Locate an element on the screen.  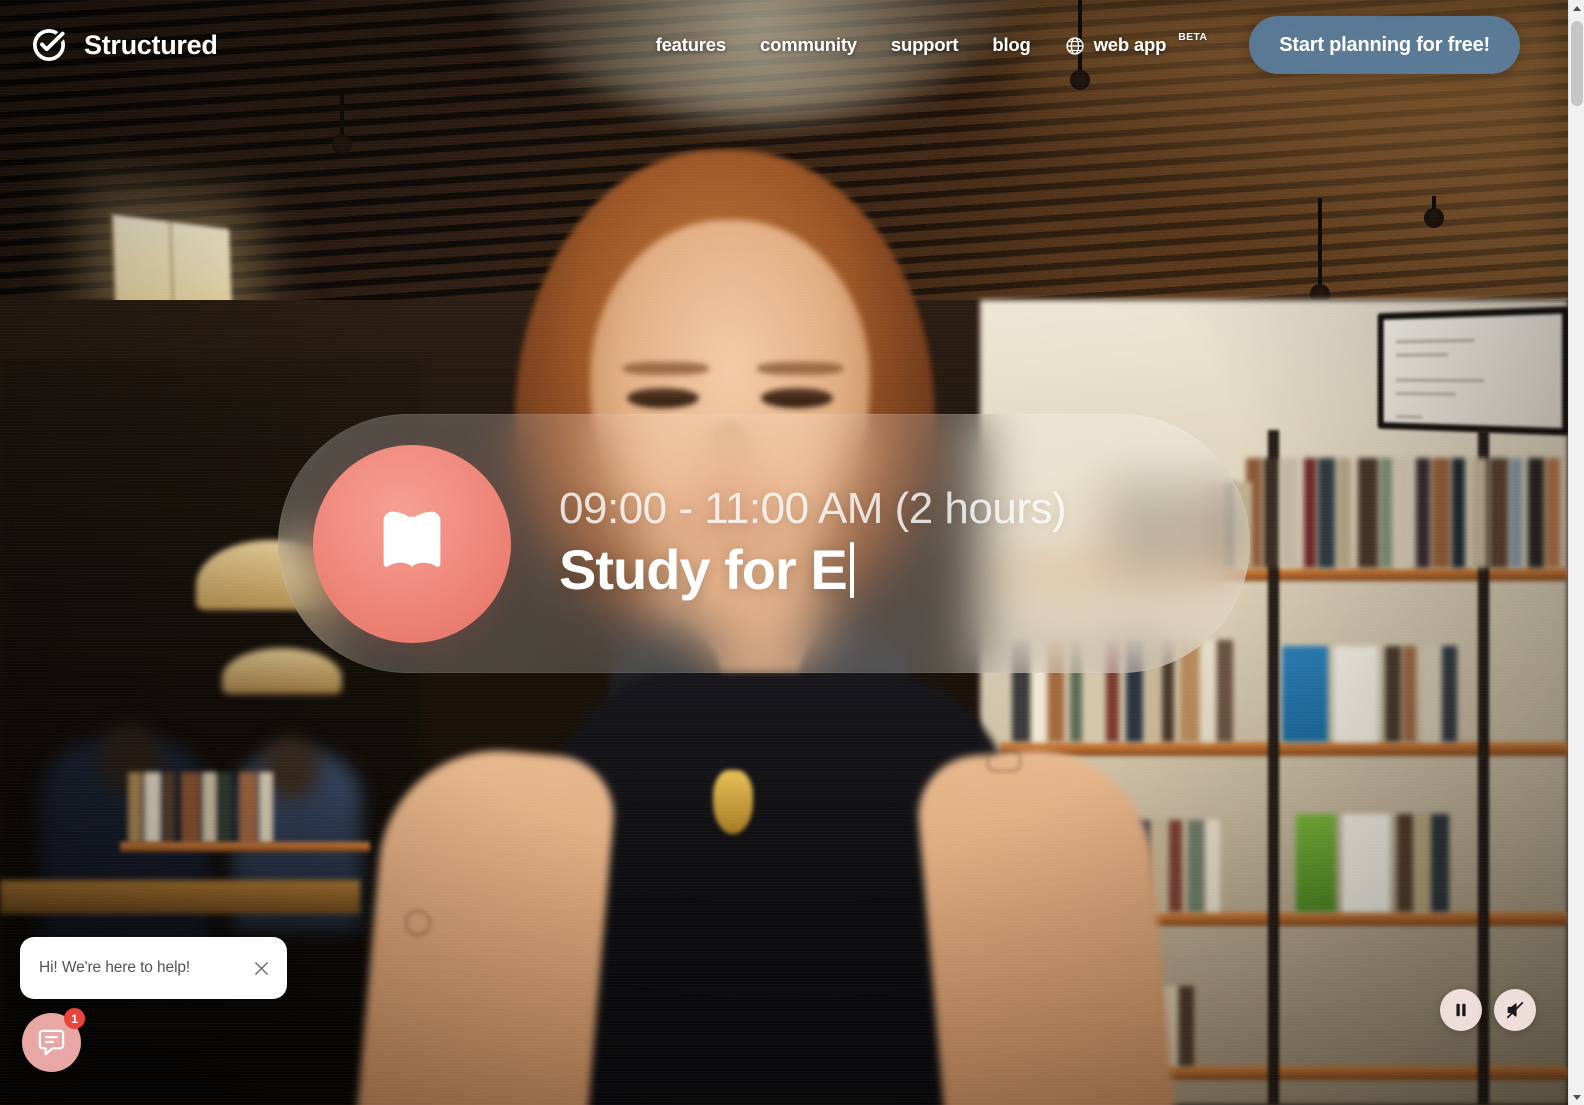
task-title: Study for E is located at coordinates (703, 569).